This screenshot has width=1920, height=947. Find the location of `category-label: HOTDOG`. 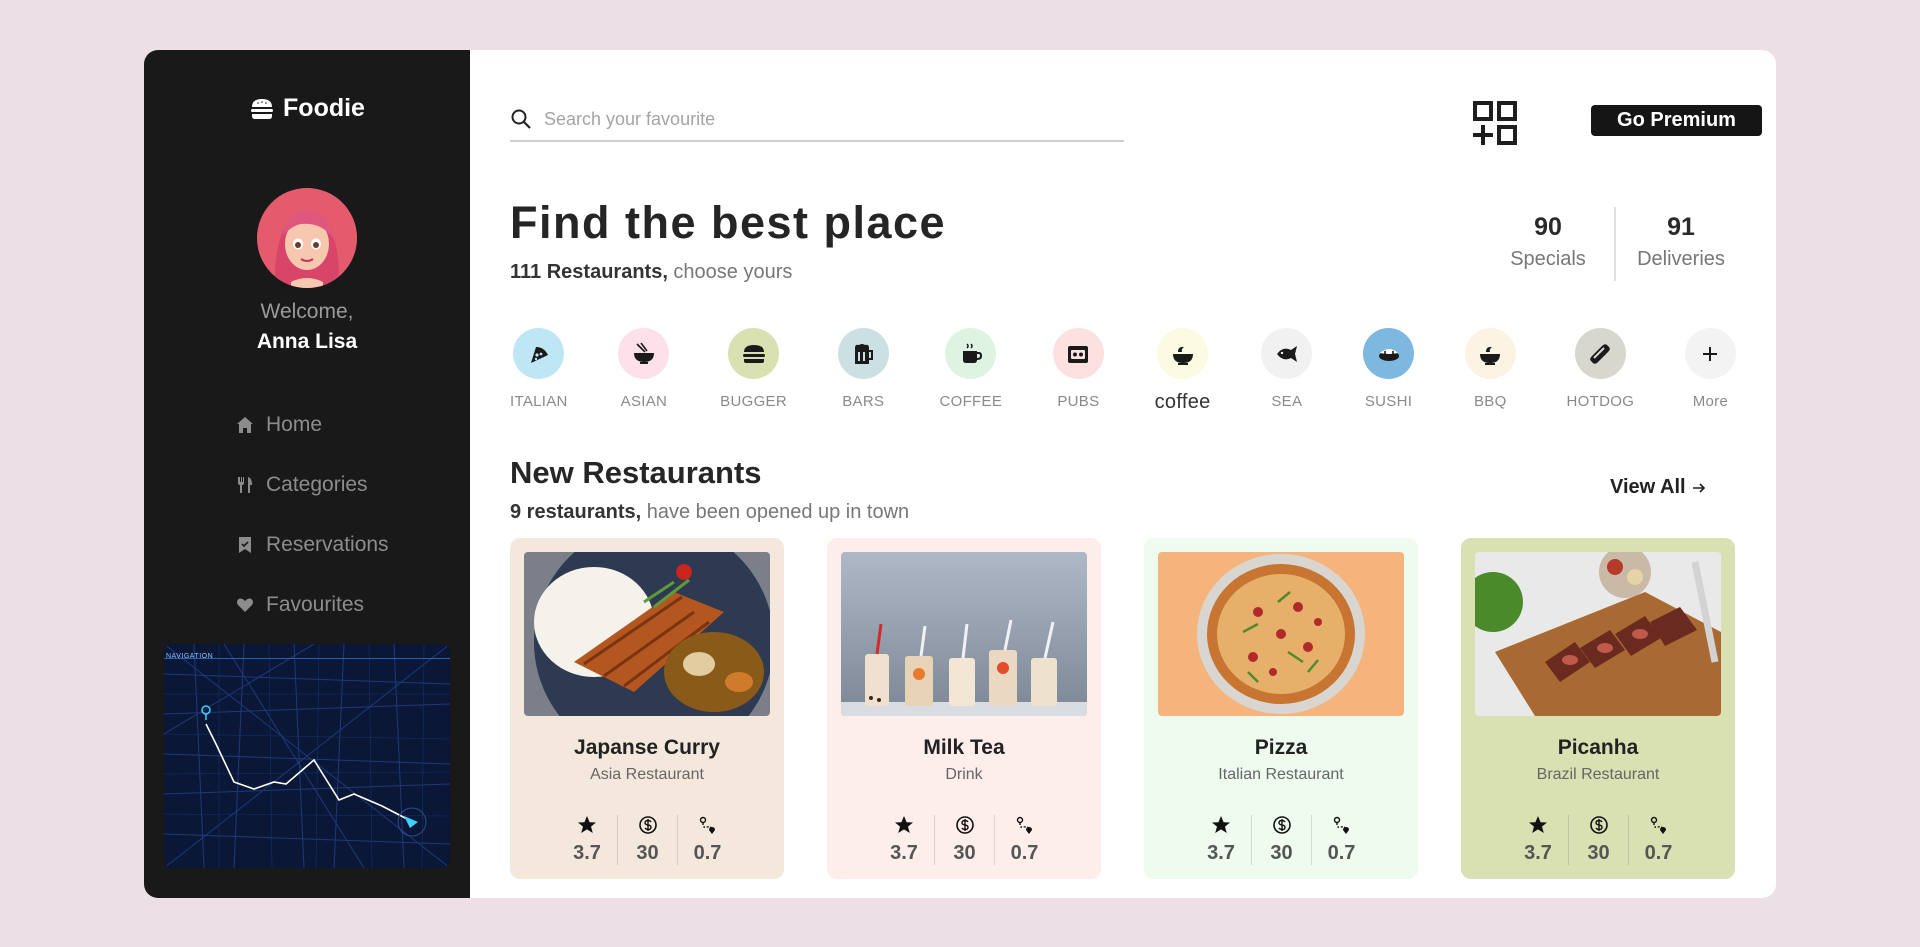

category-label: HOTDOG is located at coordinates (1600, 401).